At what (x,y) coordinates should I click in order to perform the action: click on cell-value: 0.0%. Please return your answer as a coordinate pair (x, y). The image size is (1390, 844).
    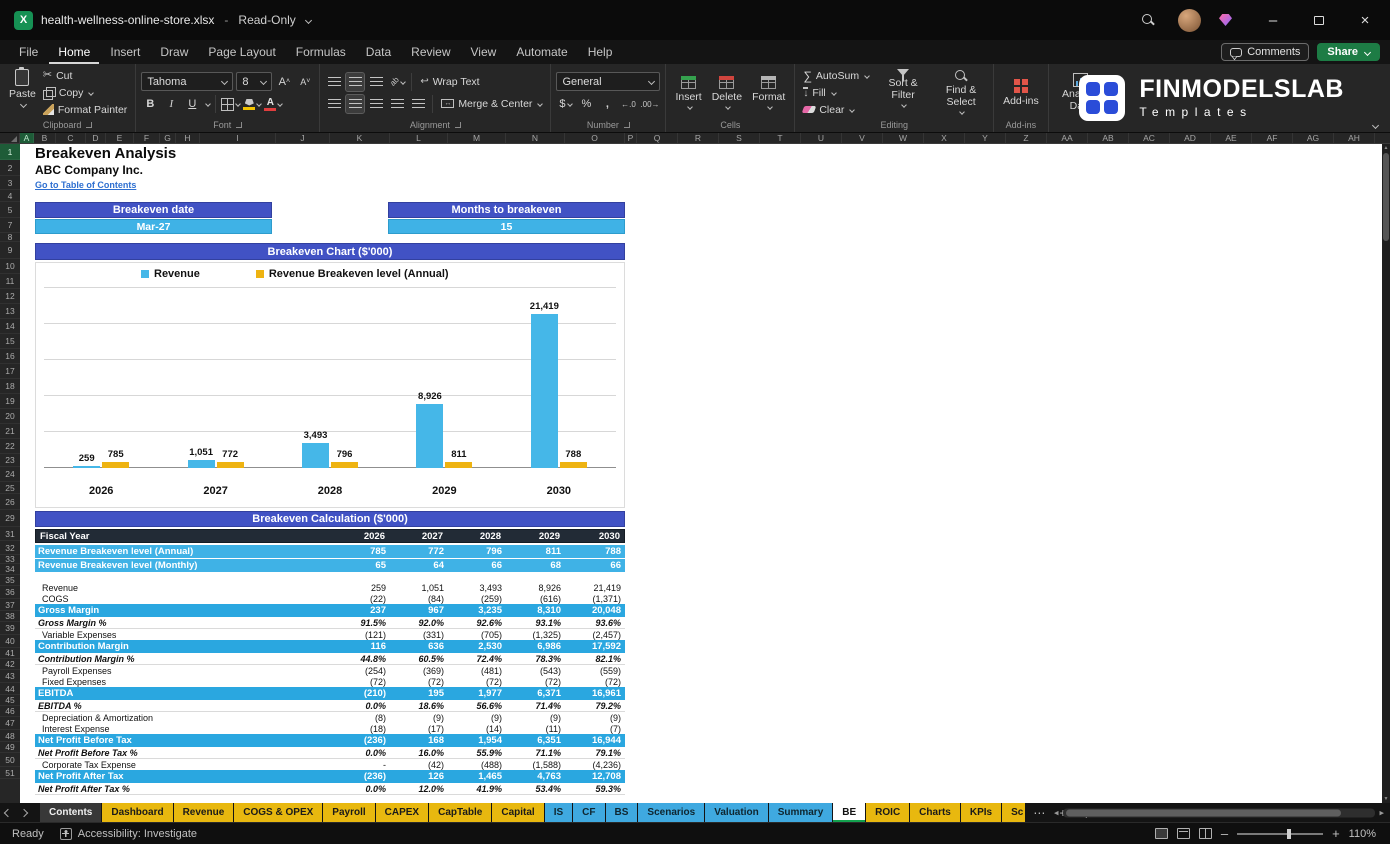
    Looking at the image, I should click on (360, 706).